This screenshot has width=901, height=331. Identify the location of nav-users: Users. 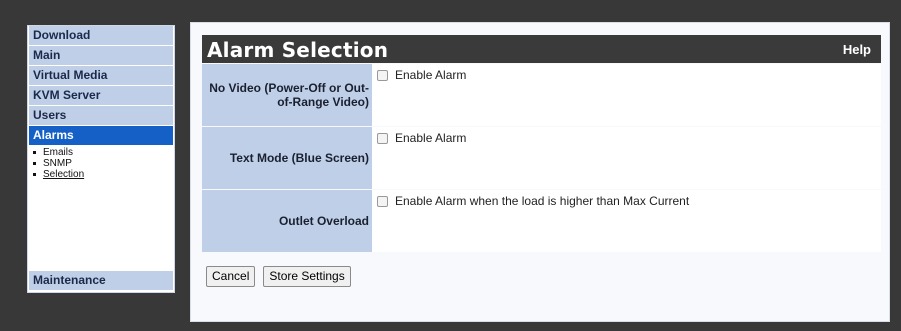
(101, 115).